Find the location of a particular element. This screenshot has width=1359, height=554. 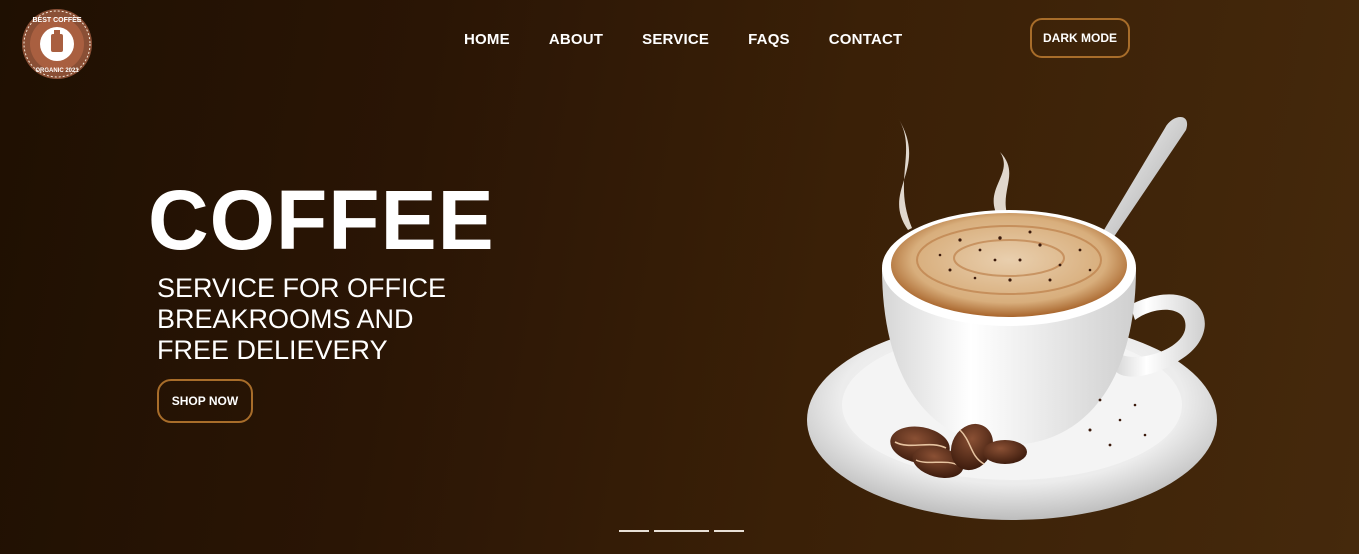

hero-title: COFFEE is located at coordinates (321, 220).